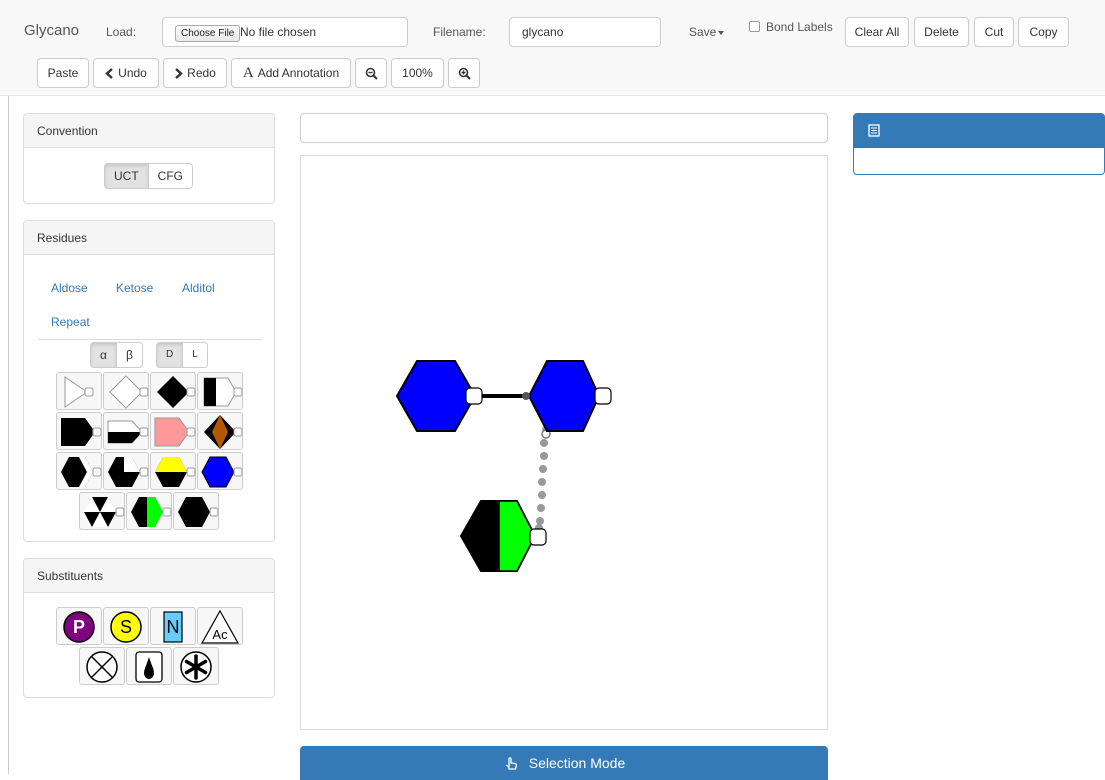 This screenshot has width=1105, height=780. What do you see at coordinates (220, 431) in the screenshot?
I see `residue-brown-diamond-tile` at bounding box center [220, 431].